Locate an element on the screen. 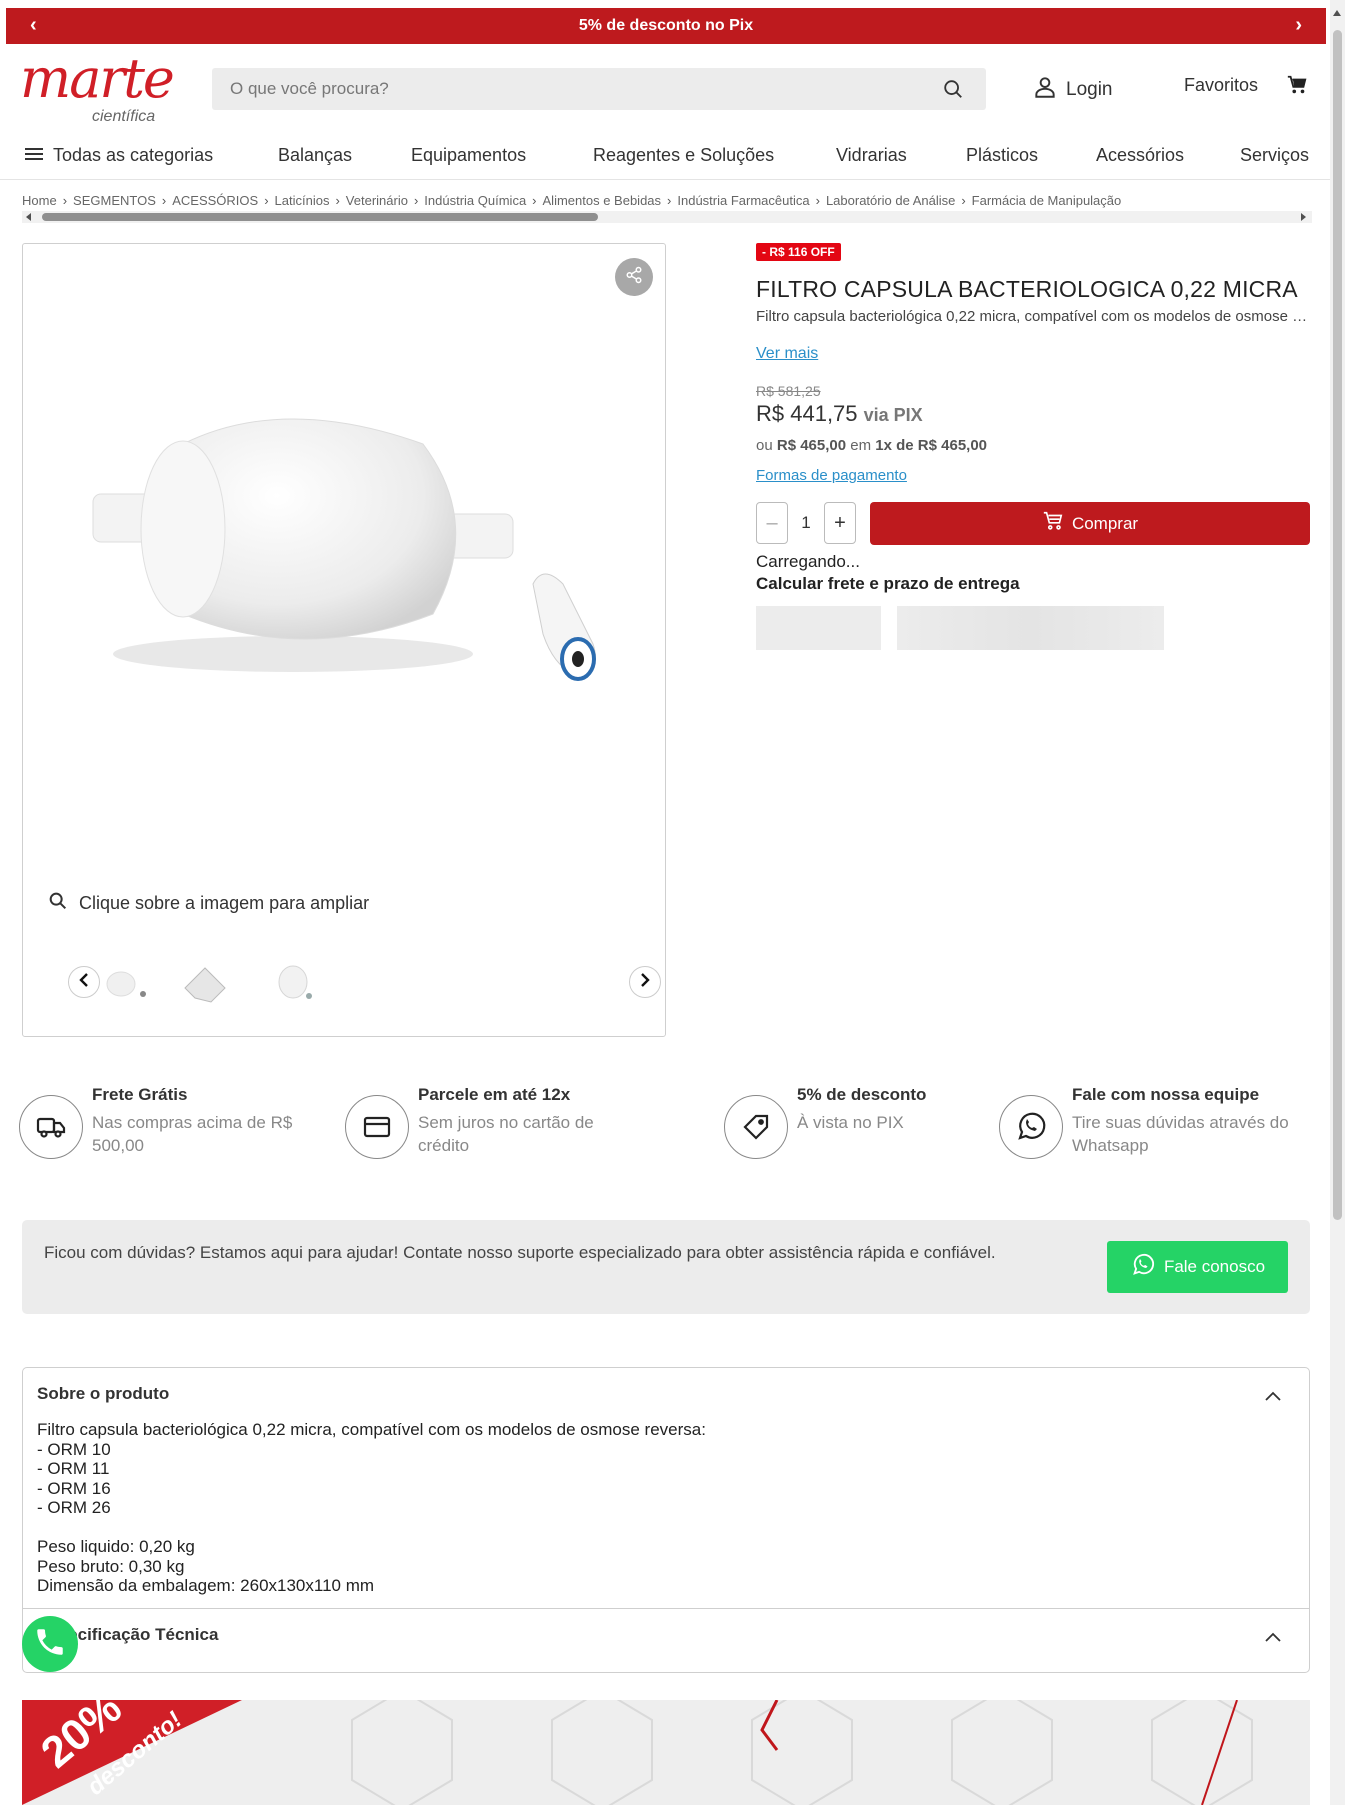 This screenshot has width=1345, height=1805. breadcrumb-item: Farmácia de Manipulação is located at coordinates (1047, 200).